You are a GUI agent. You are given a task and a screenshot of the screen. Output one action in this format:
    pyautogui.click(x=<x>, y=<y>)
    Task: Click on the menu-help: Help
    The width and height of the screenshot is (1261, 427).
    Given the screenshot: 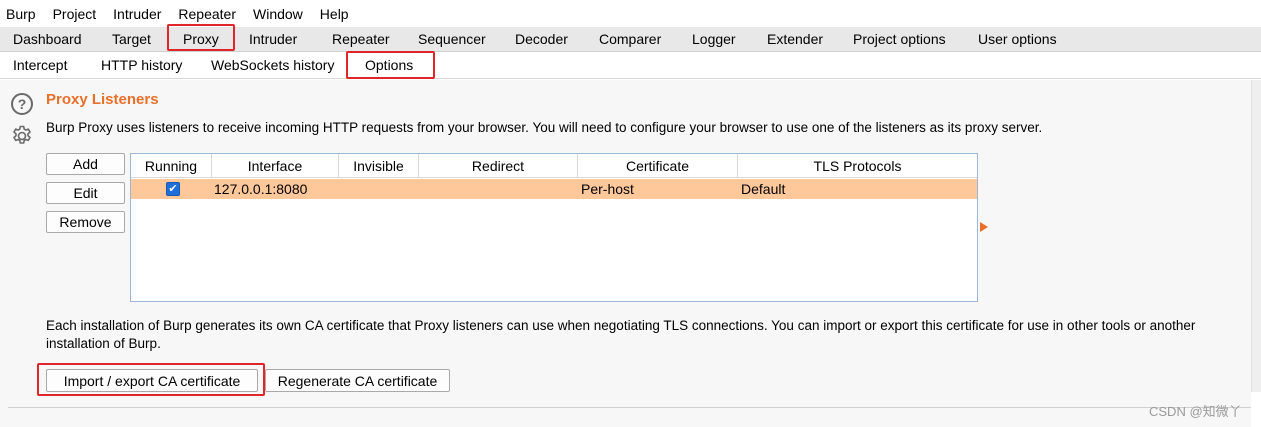 What is the action you would take?
    pyautogui.click(x=334, y=14)
    